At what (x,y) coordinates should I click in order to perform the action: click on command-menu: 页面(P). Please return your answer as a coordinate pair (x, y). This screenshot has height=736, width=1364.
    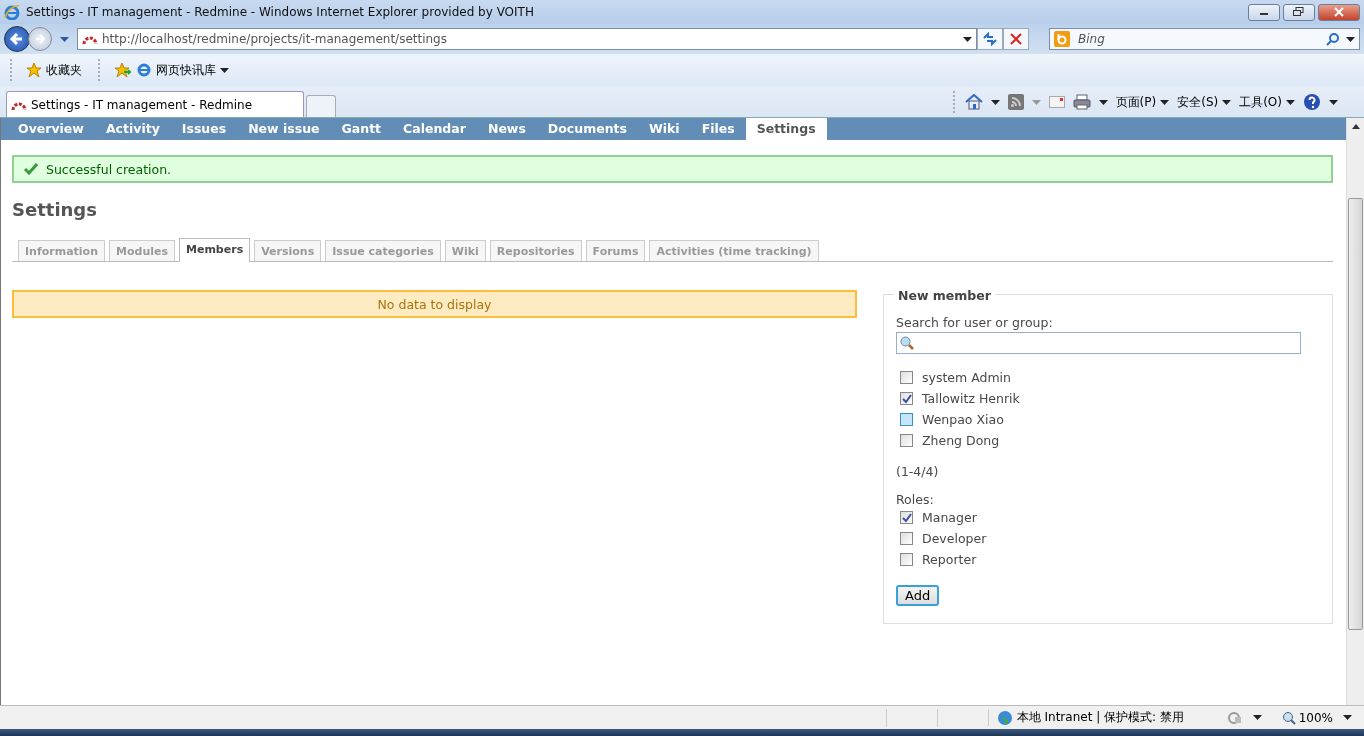
    Looking at the image, I should click on (1142, 102).